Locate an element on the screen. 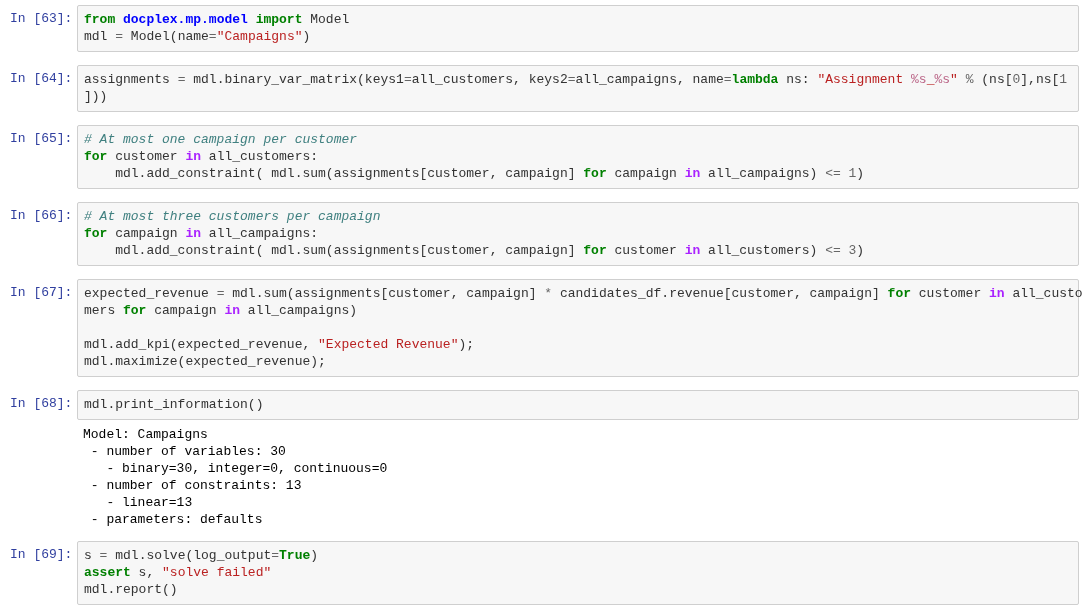 This screenshot has height=606, width=1085. code-line: mdl.add_kpi(expected_revenue, "Expected Revenue"); is located at coordinates (279, 344).